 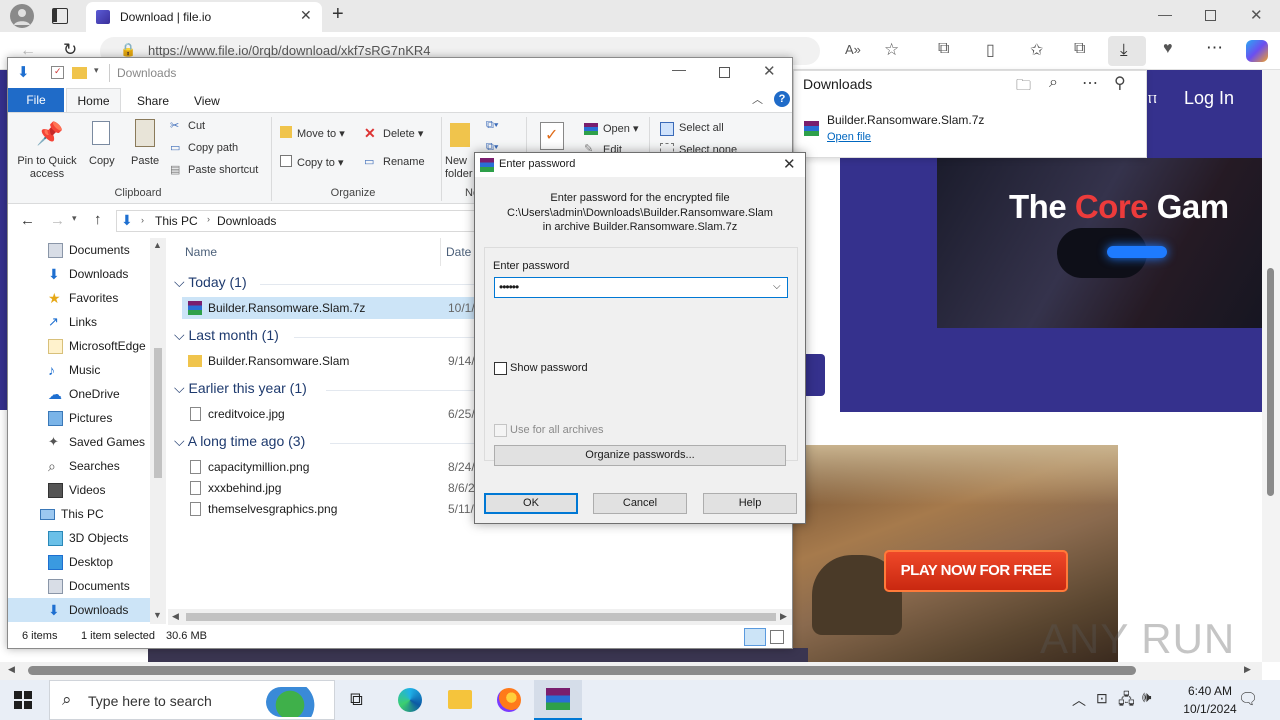 What do you see at coordinates (458, 252) in the screenshot?
I see `column-date: Date` at bounding box center [458, 252].